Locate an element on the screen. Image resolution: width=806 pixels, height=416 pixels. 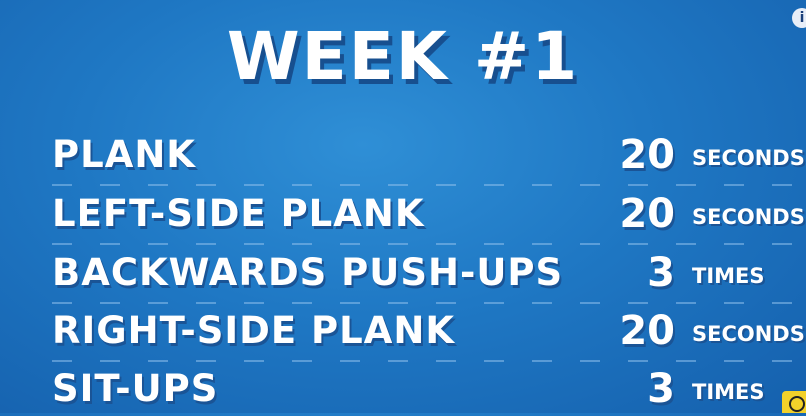
exercise-name: BACKWARDS PUSH-UPS is located at coordinates (308, 272).